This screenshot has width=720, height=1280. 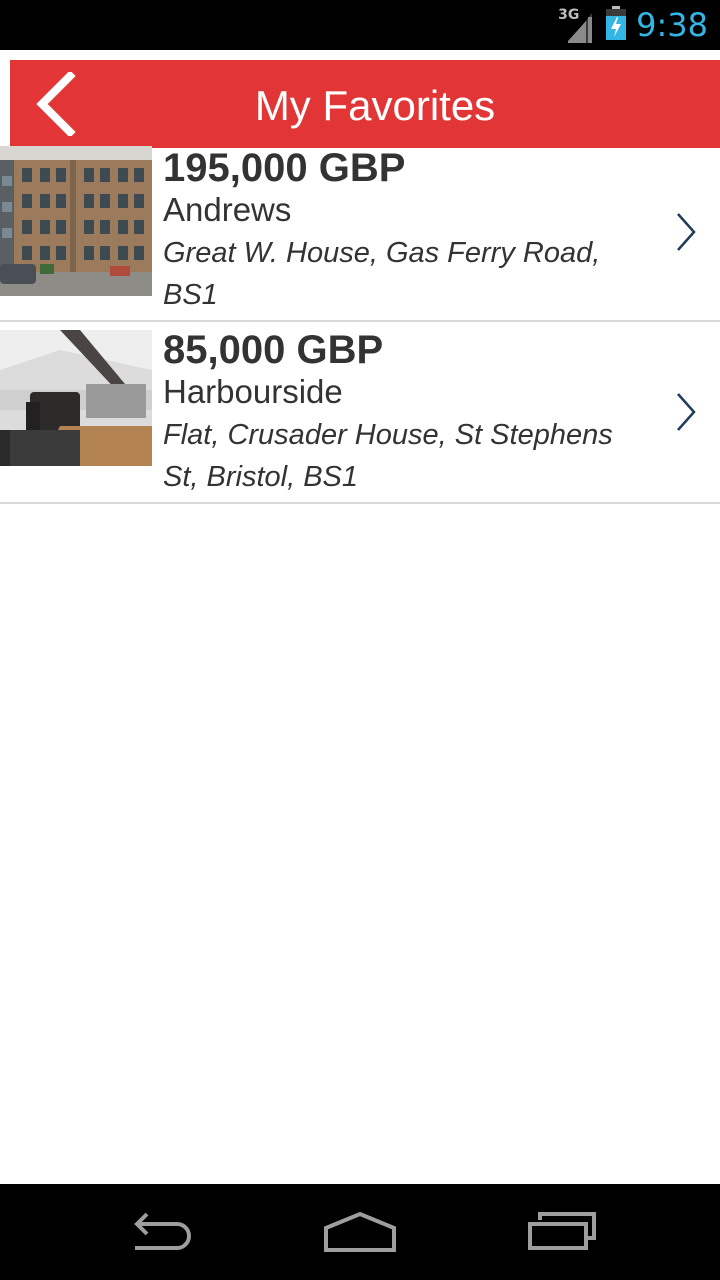 I want to click on page-title: My Favorites, so click(x=375, y=105).